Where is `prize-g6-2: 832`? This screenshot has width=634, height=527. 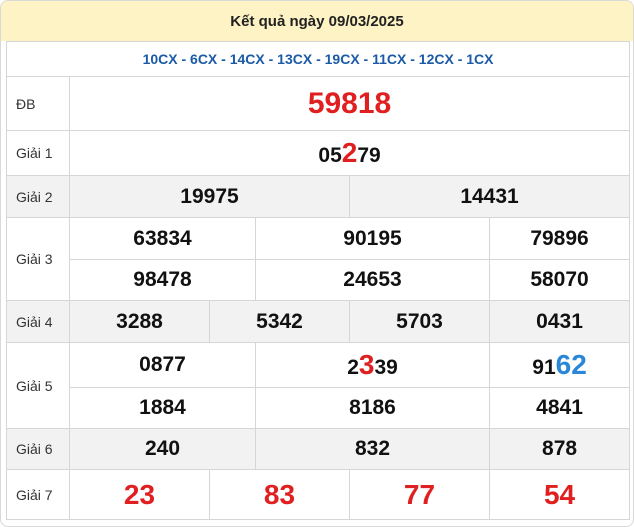 prize-g6-2: 832 is located at coordinates (372, 449).